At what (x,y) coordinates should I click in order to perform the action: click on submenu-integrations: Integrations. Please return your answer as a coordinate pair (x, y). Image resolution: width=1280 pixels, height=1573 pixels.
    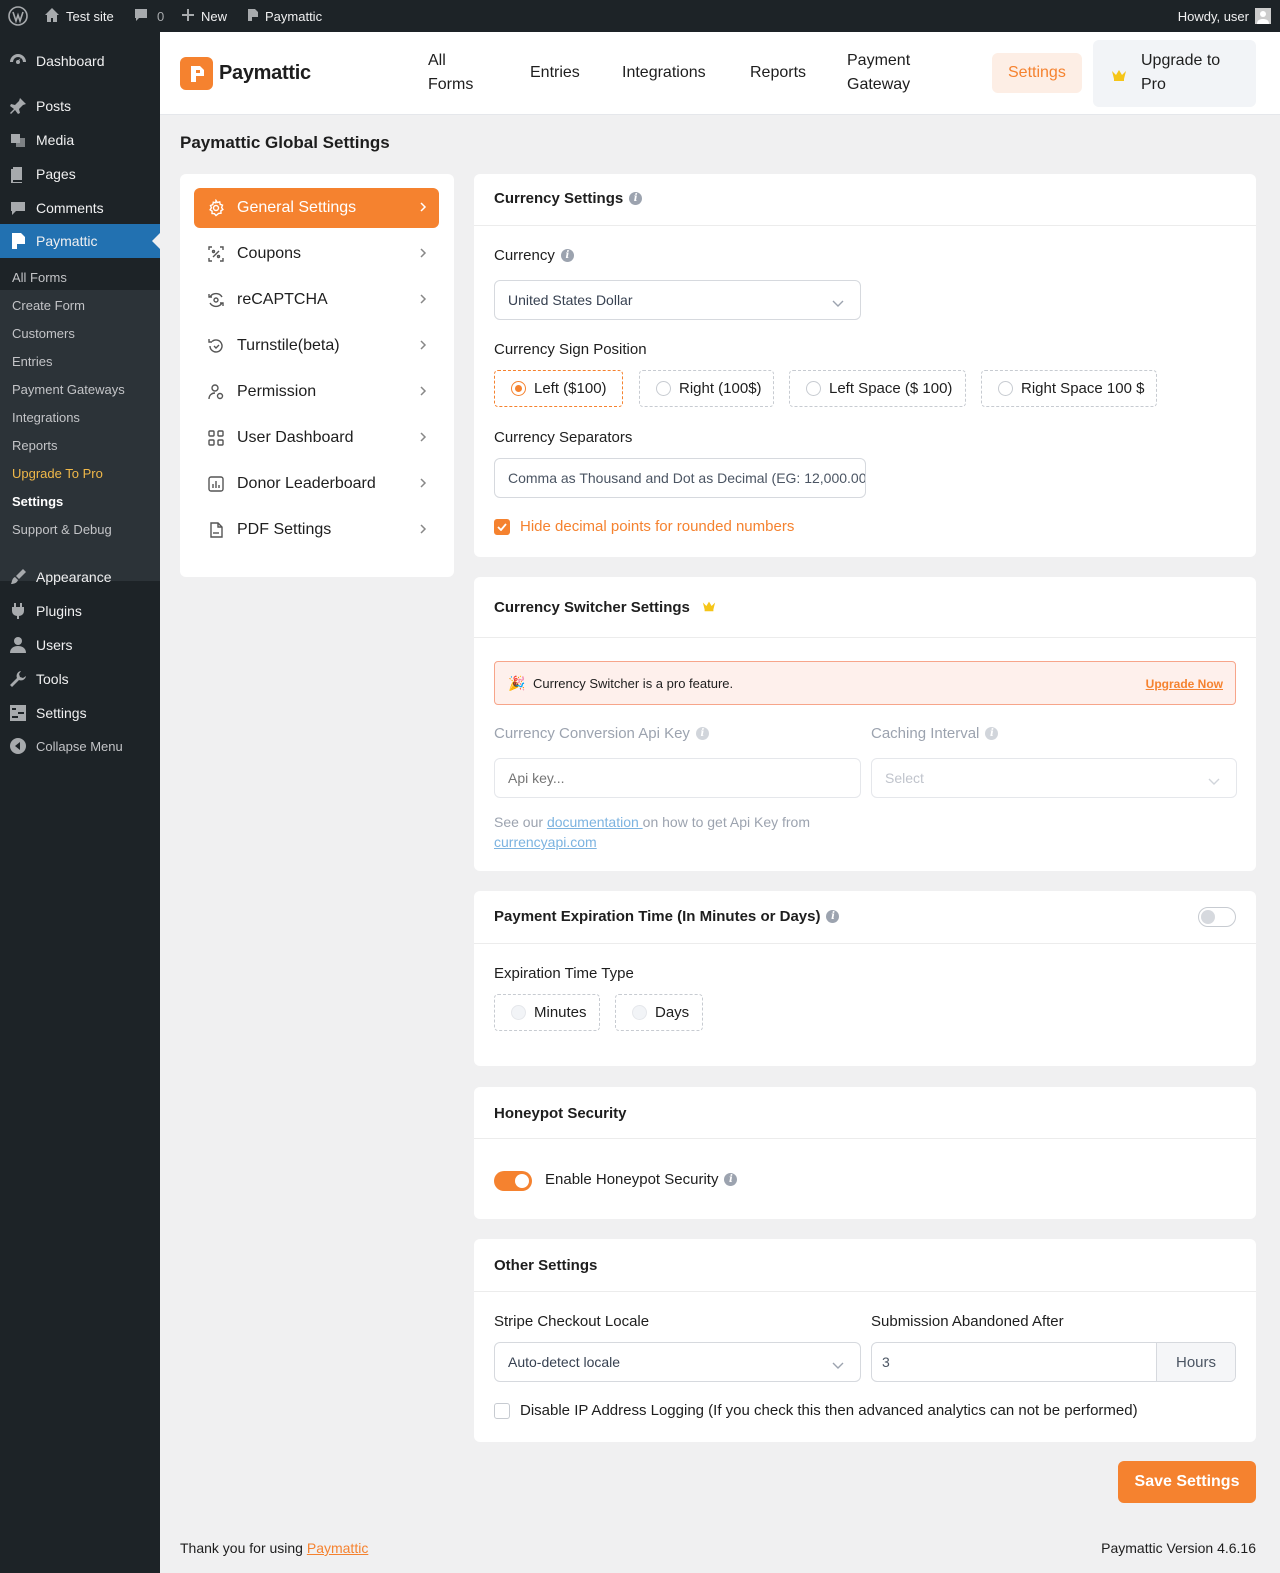
    Looking at the image, I should click on (46, 417).